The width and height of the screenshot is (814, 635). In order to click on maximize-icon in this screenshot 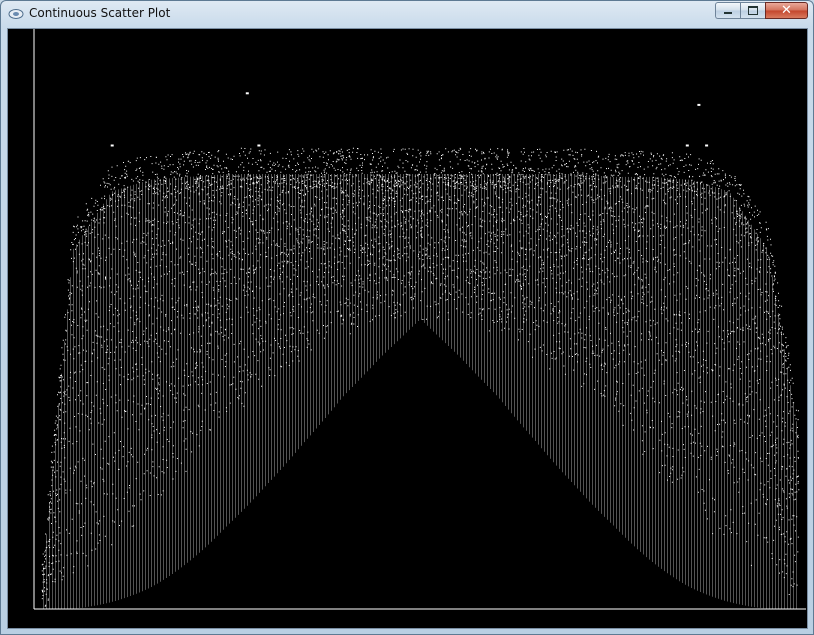, I will do `click(753, 10)`.